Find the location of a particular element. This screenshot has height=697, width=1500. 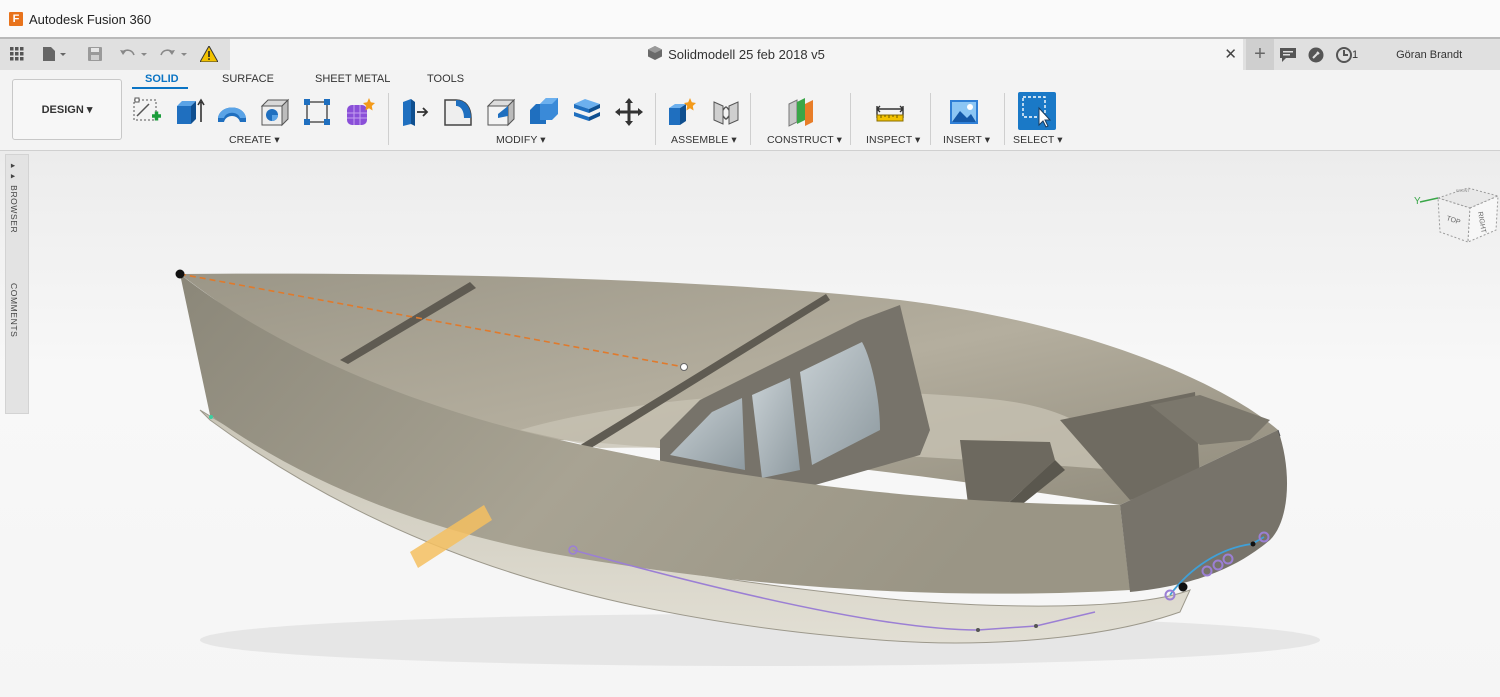

comments-toggle: COMMENTS is located at coordinates (14, 310).